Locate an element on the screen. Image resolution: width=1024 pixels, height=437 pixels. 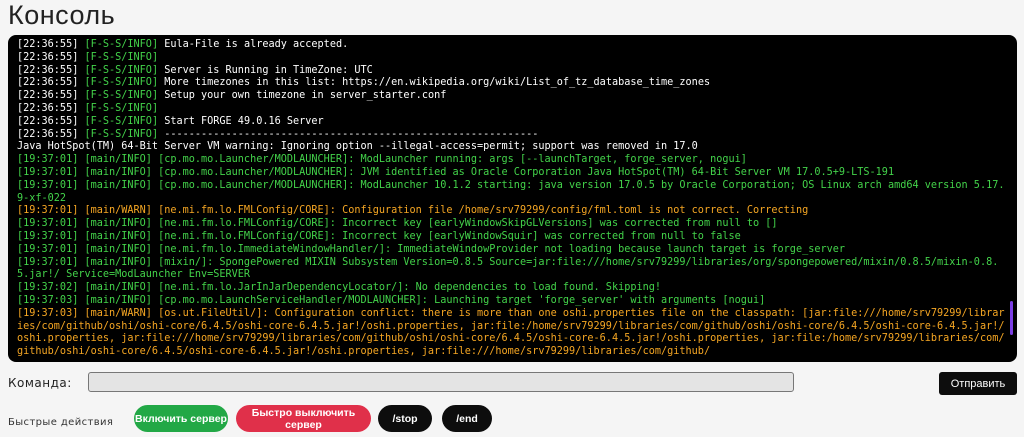
end-command-button: /end is located at coordinates (467, 418).